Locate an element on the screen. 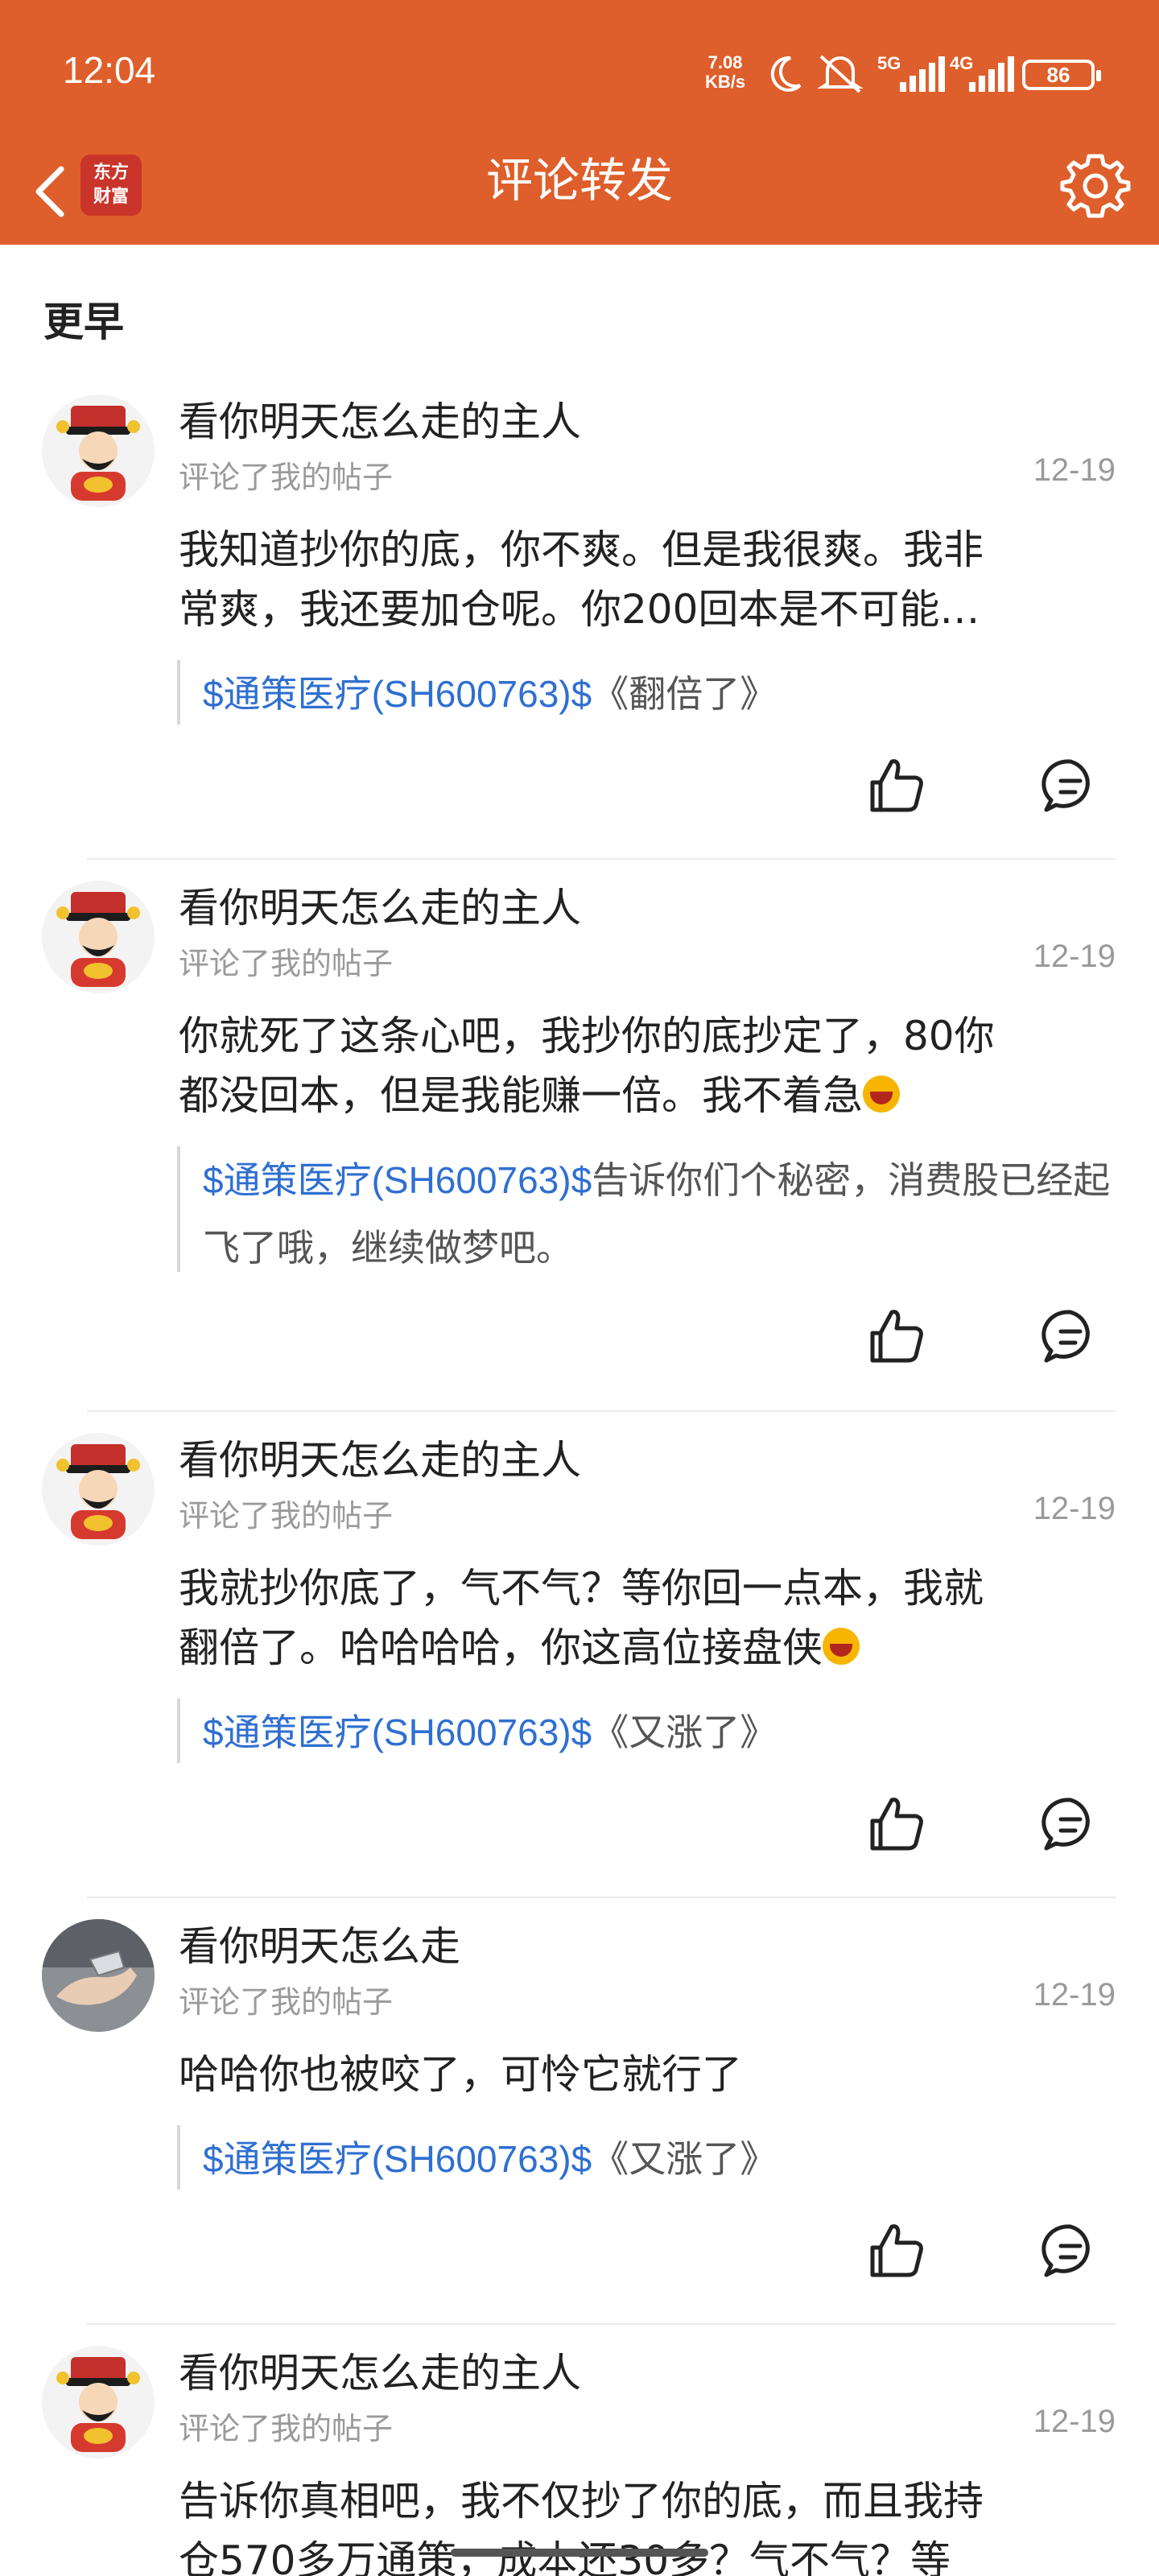  signal1-label: 5G is located at coordinates (889, 63).